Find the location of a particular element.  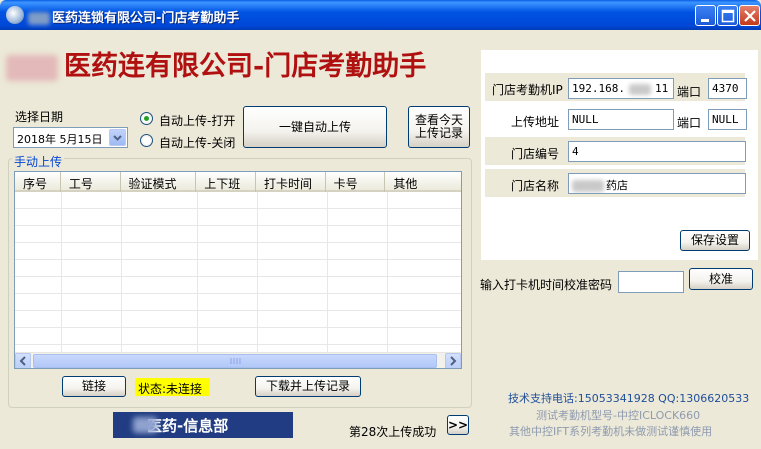

store-name-label: 门店名称 is located at coordinates (535, 186).